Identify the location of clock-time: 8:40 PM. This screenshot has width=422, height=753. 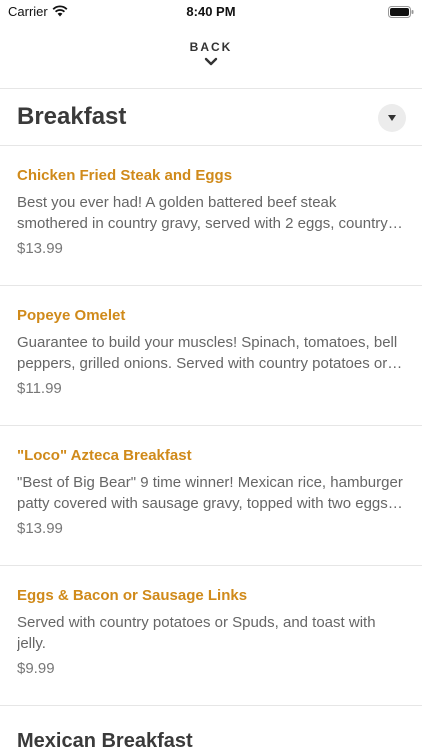
(211, 11).